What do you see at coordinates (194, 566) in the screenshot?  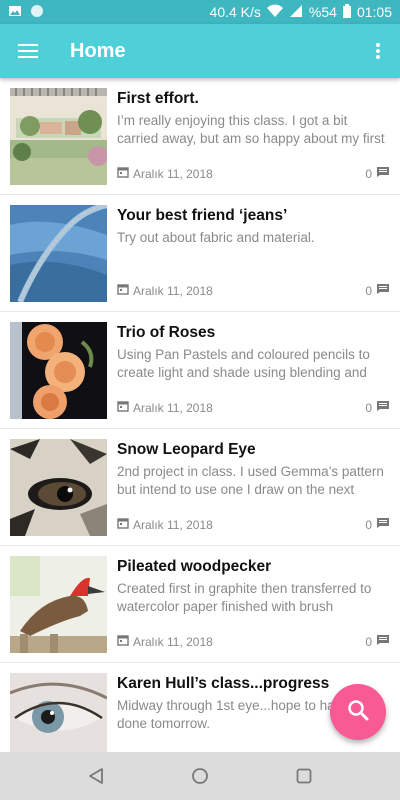 I see `post-title: Pileated woodpecker` at bounding box center [194, 566].